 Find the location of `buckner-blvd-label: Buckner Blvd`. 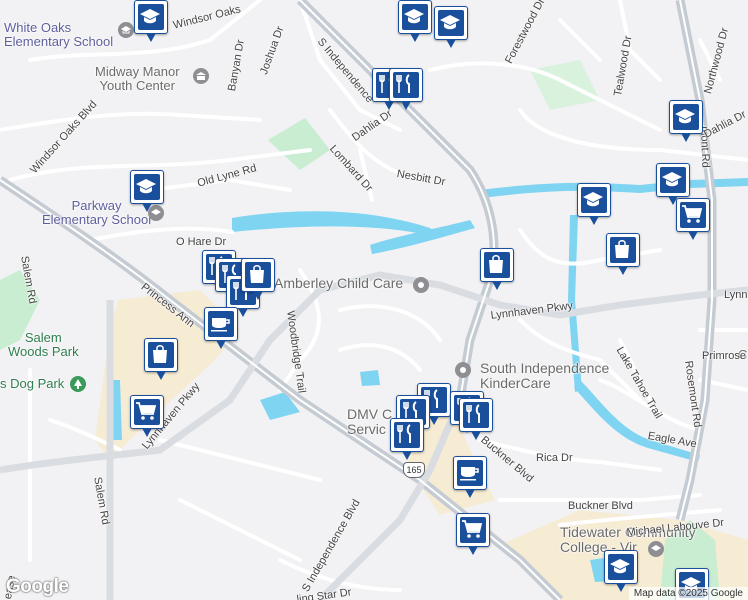

buckner-blvd-label: Buckner Blvd is located at coordinates (600, 506).